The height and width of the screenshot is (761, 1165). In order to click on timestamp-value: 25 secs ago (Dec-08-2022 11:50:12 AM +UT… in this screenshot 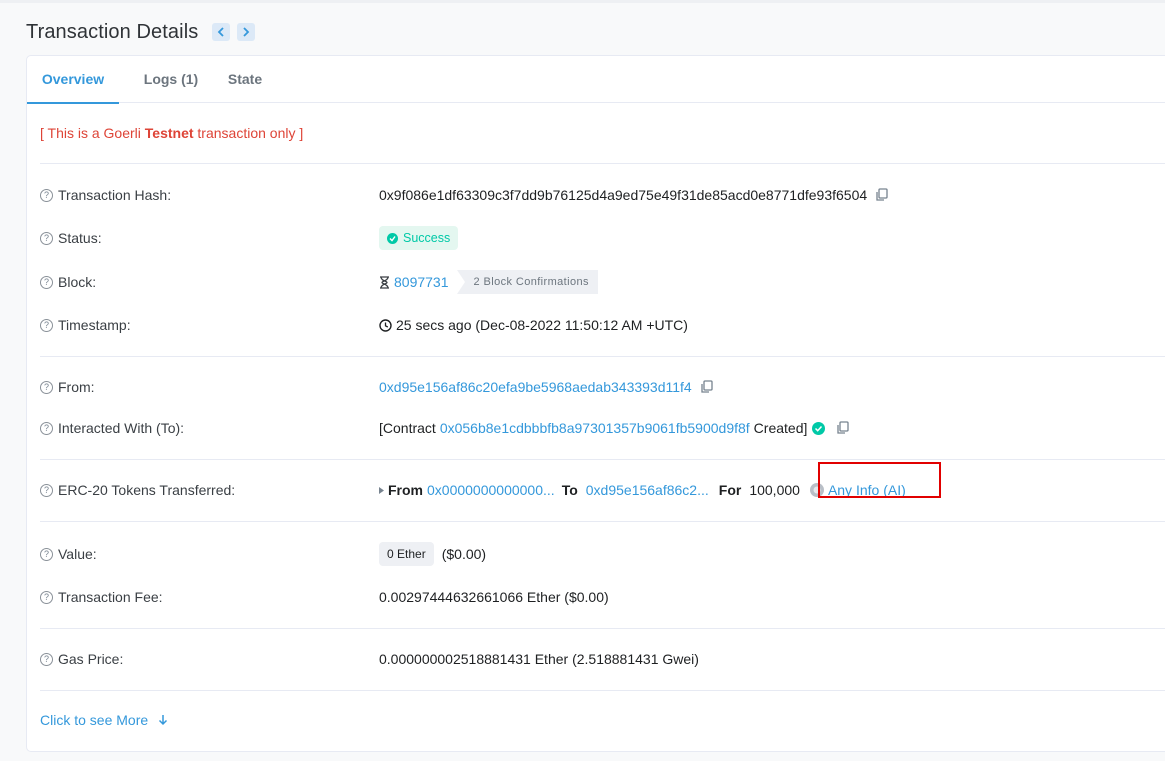, I will do `click(542, 325)`.